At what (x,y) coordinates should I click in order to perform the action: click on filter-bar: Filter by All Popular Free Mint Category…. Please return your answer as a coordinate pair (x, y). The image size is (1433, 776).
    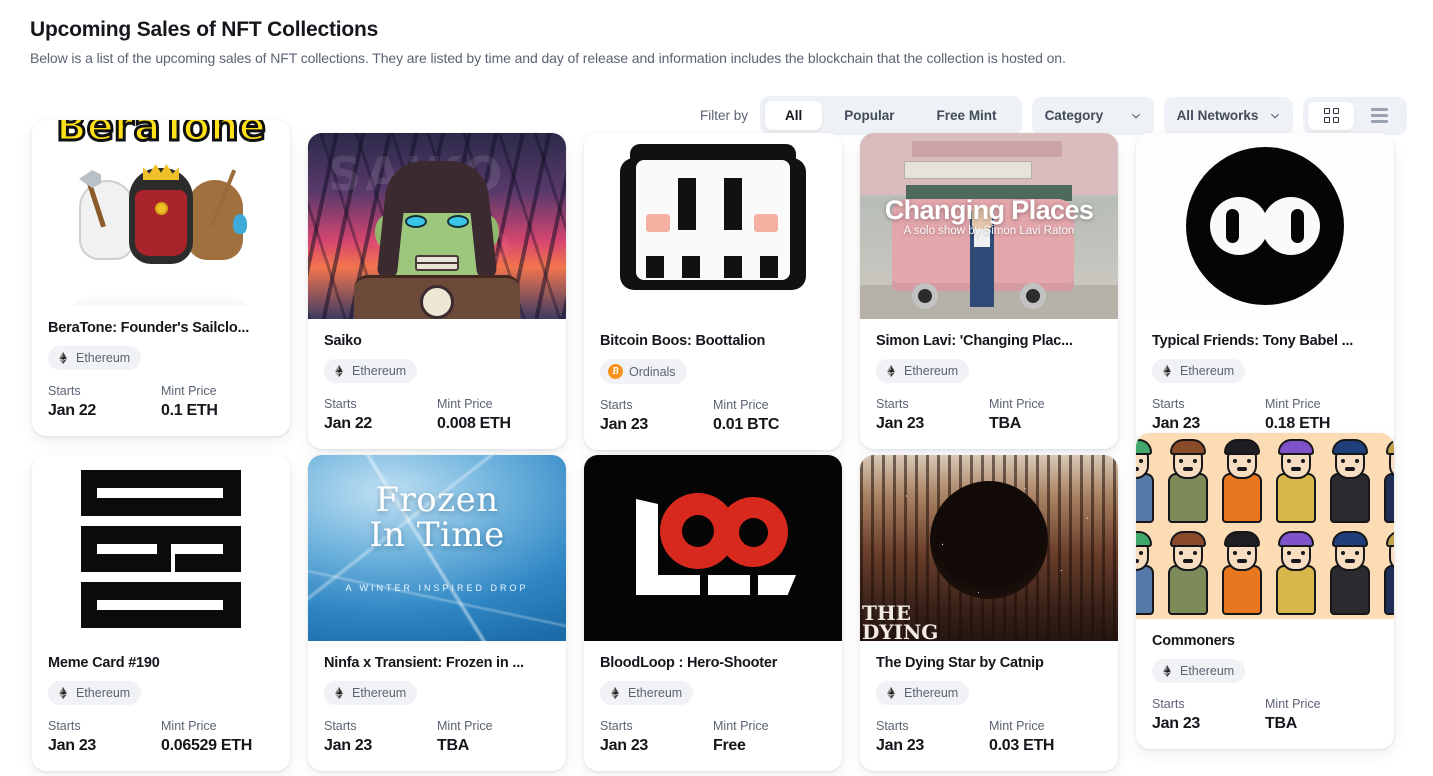
    Looking at the image, I should click on (1054, 115).